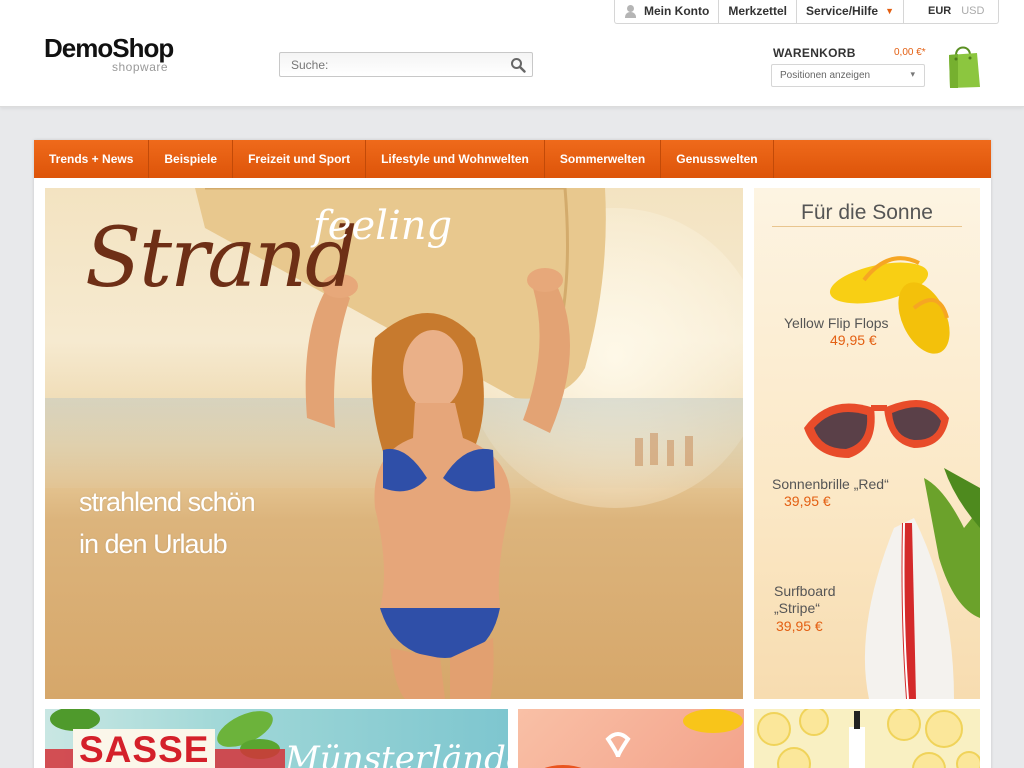 The height and width of the screenshot is (768, 1024). I want to click on teaser-flip-flops, so click(631, 738).